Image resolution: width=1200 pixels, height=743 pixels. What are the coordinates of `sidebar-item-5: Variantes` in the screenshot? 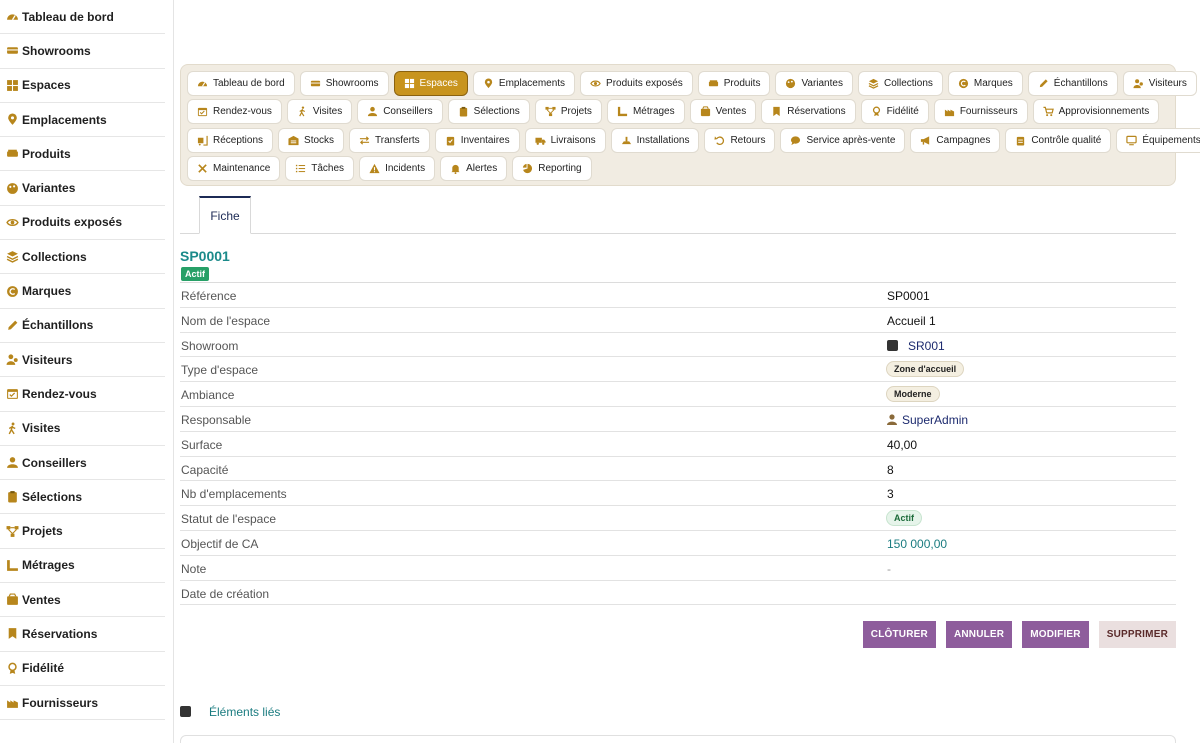 It's located at (82, 188).